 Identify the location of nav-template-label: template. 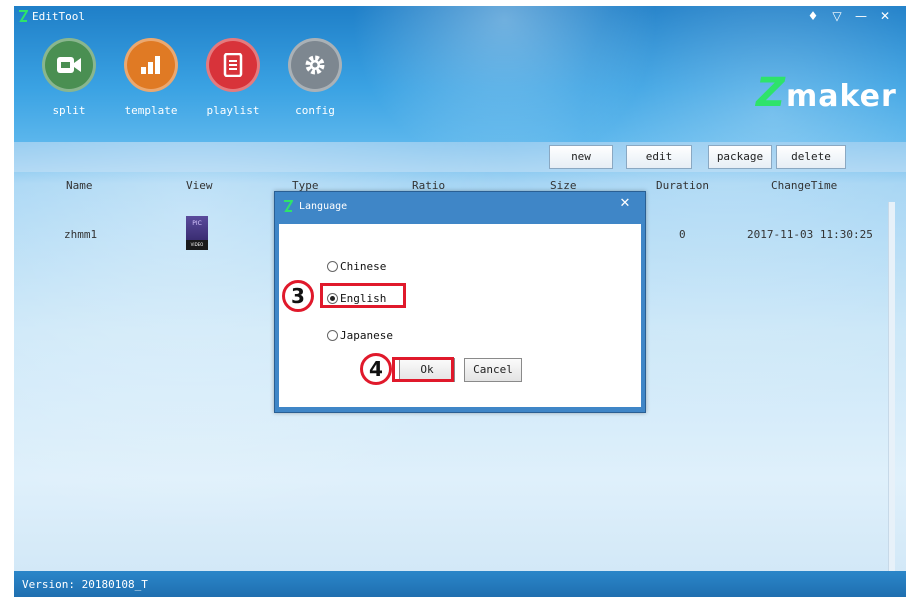
(151, 110).